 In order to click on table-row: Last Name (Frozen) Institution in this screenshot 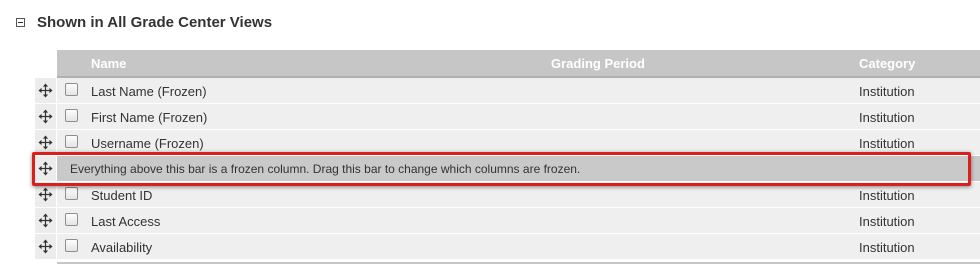, I will do `click(507, 91)`.